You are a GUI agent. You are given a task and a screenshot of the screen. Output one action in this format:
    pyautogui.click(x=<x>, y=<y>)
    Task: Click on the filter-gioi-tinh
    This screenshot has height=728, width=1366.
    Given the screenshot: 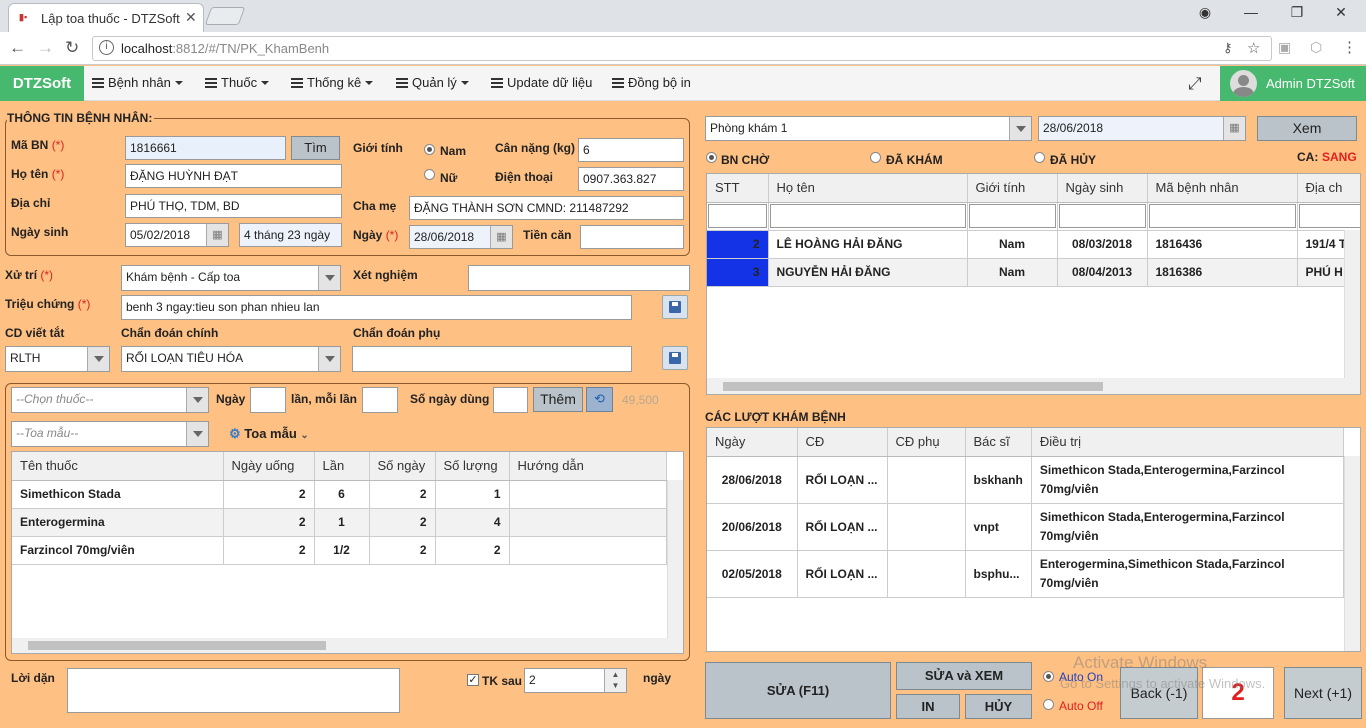 What is the action you would take?
    pyautogui.click(x=1012, y=216)
    